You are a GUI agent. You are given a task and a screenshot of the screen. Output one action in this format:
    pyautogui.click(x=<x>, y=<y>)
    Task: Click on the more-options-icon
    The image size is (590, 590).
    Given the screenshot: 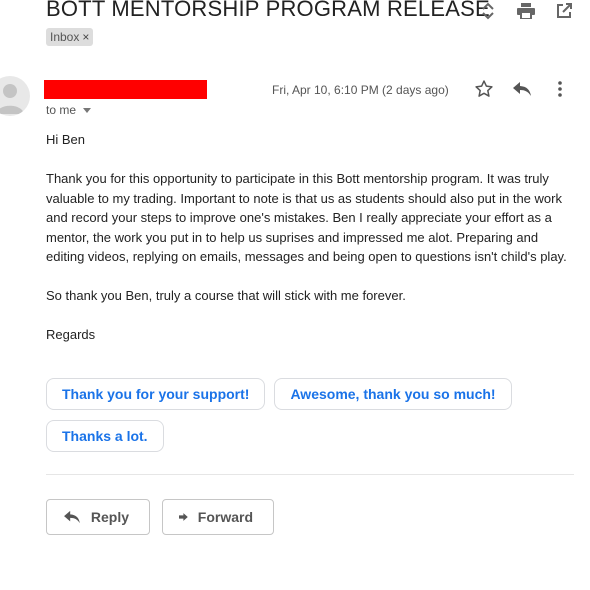 What is the action you would take?
    pyautogui.click(x=560, y=89)
    